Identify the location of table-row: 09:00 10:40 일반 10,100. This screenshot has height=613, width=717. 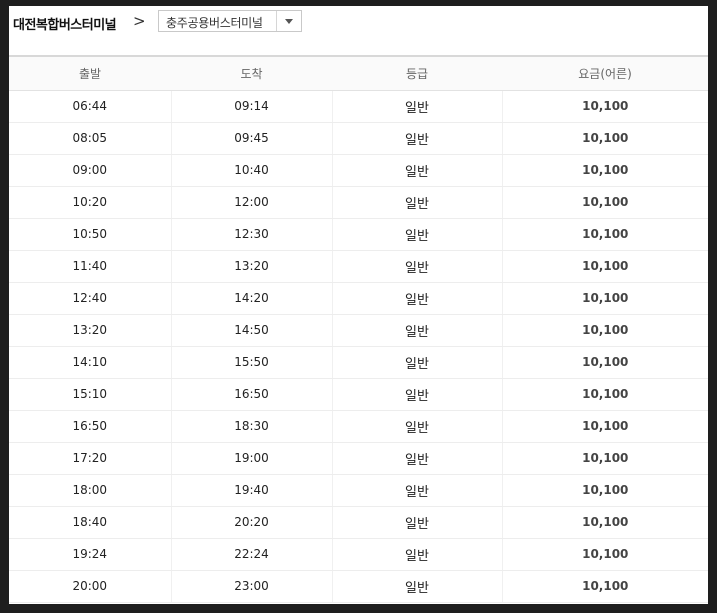
(358, 170).